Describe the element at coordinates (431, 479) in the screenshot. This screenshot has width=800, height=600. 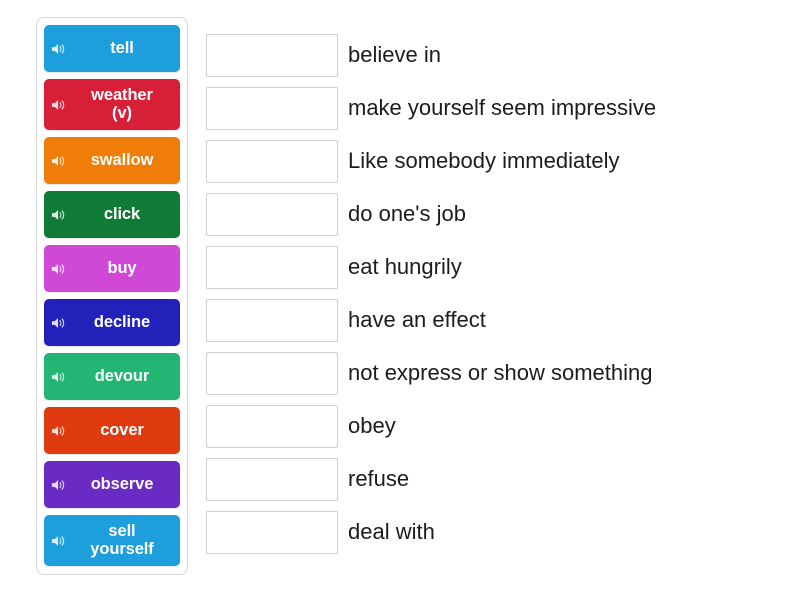
I see `answer-row: refuse` at that location.